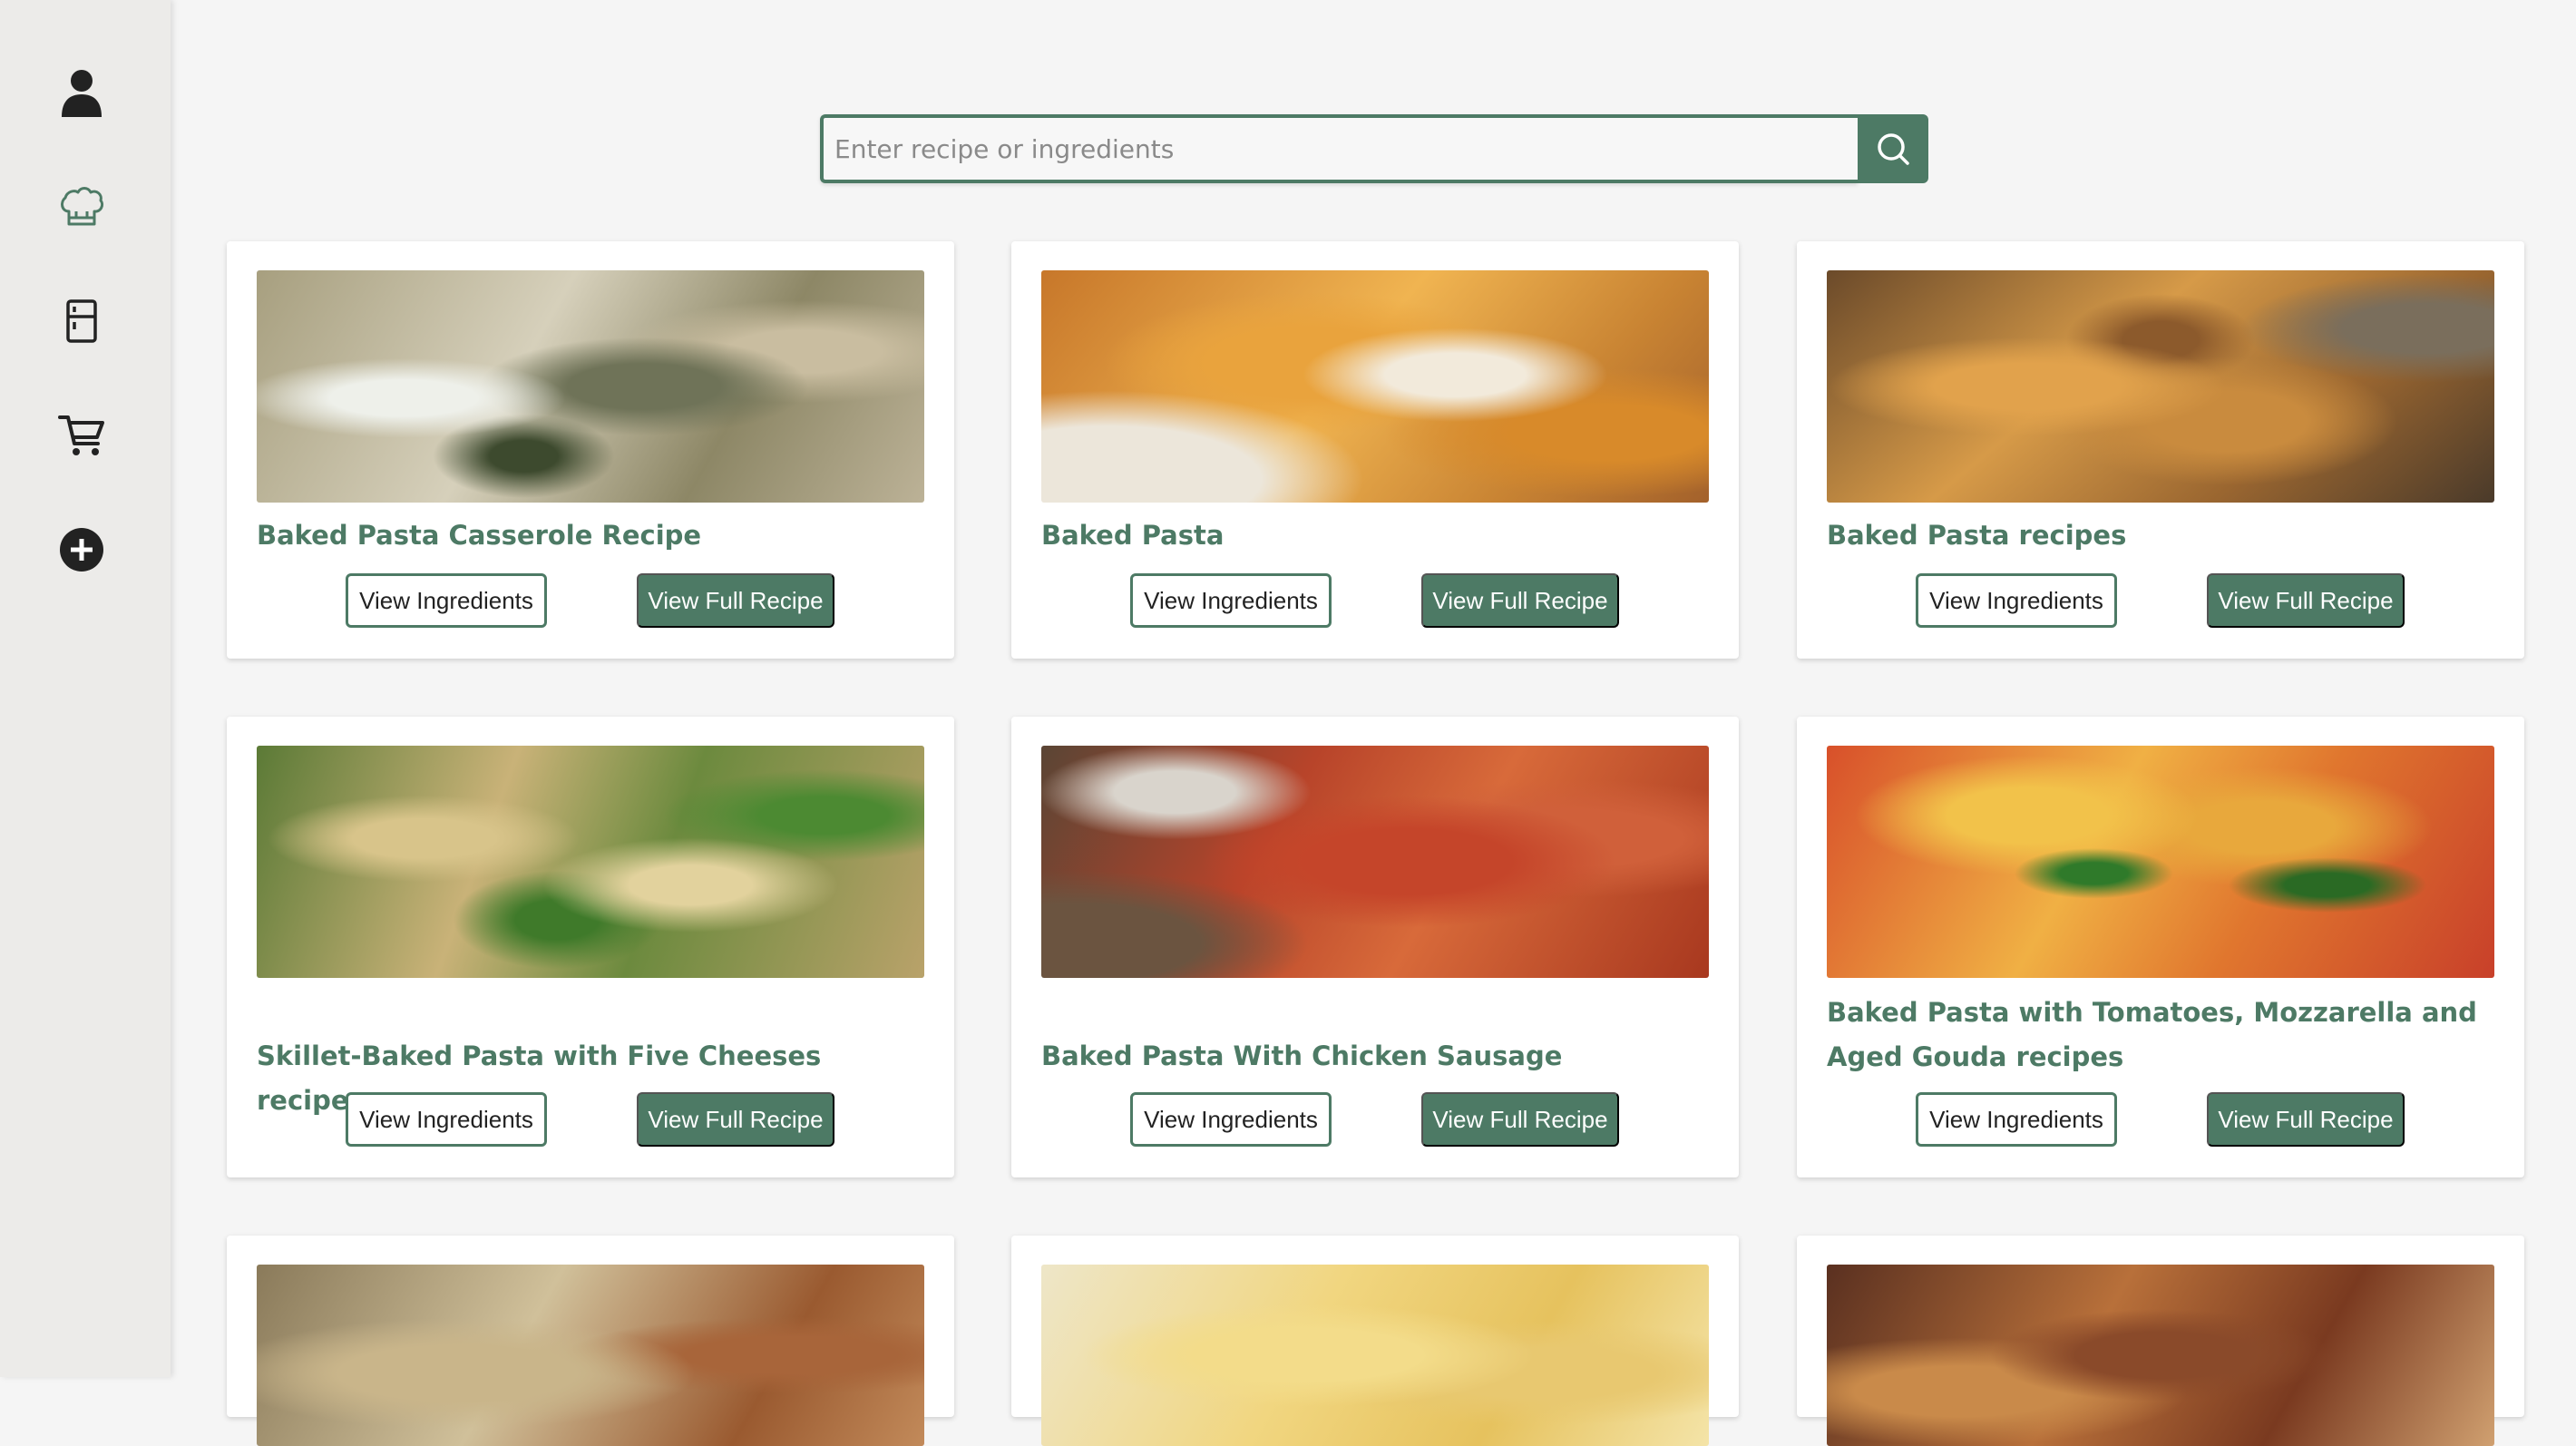  I want to click on user-icon, so click(82, 94).